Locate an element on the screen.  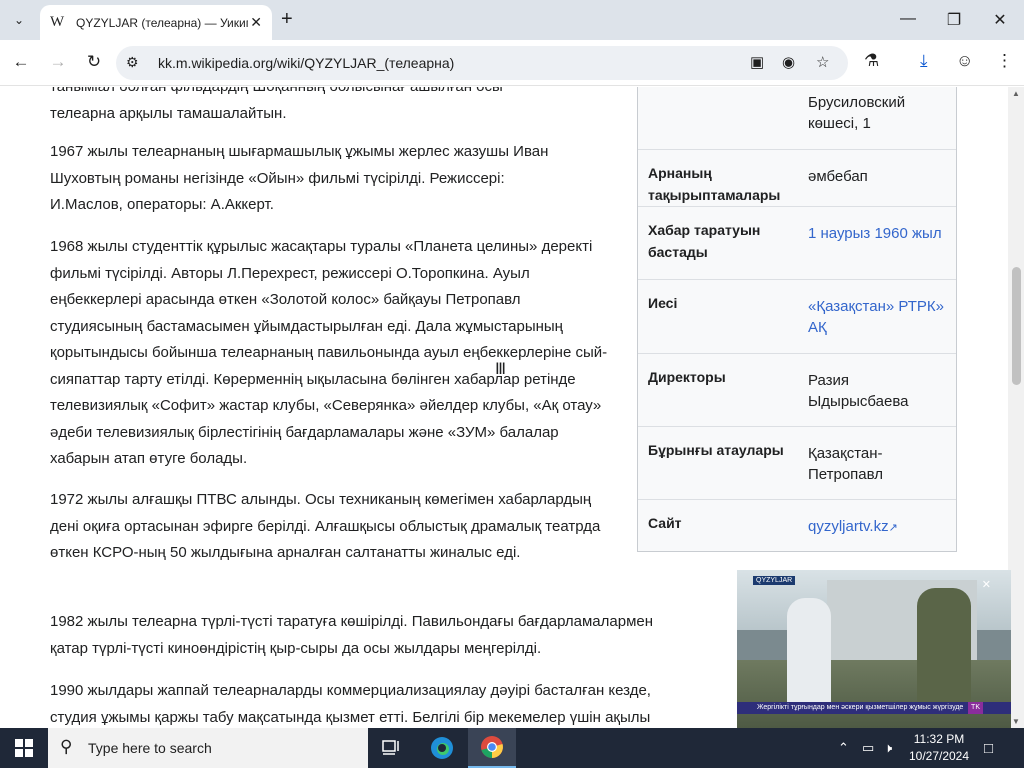
kebab-menu-icon: ⋮ is located at coordinates (1004, 61).